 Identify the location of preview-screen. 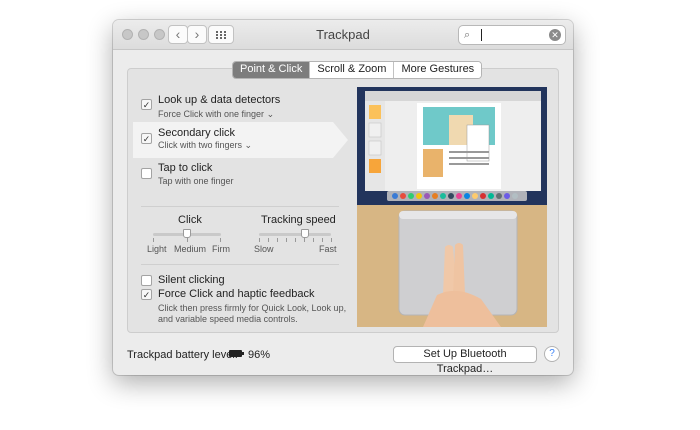
(452, 146).